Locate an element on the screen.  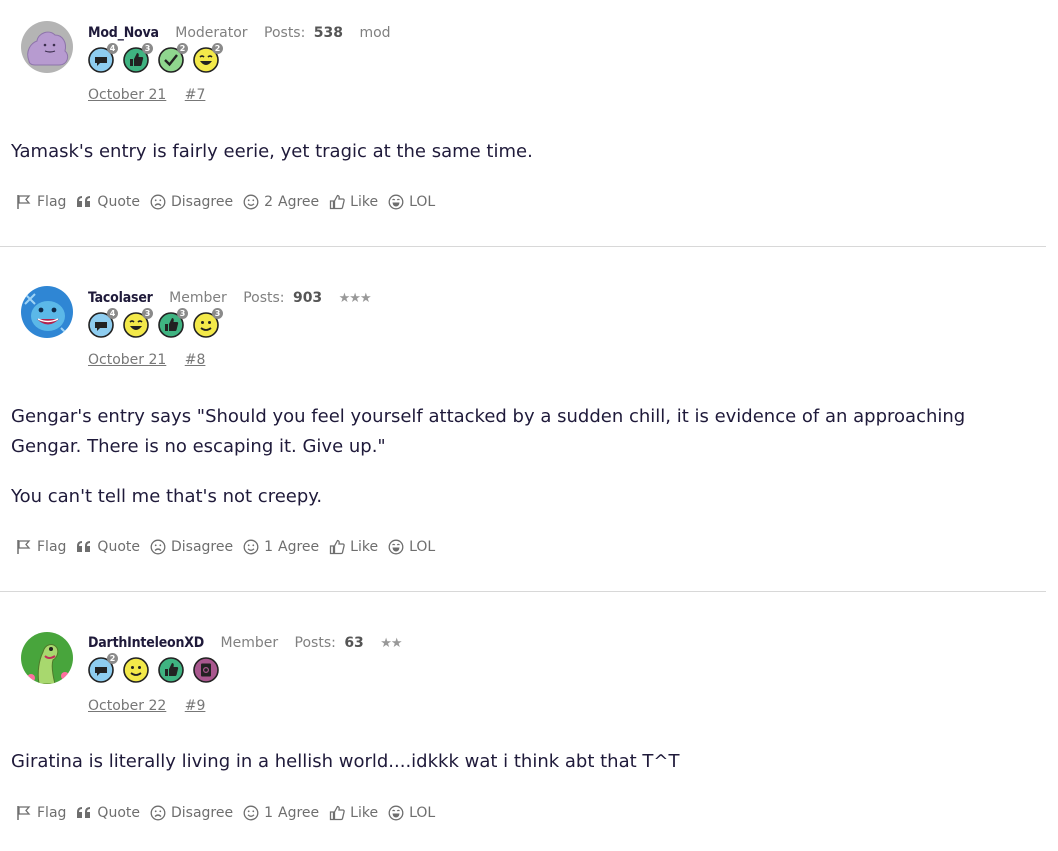
badges: 2 is located at coordinates (158, 669).